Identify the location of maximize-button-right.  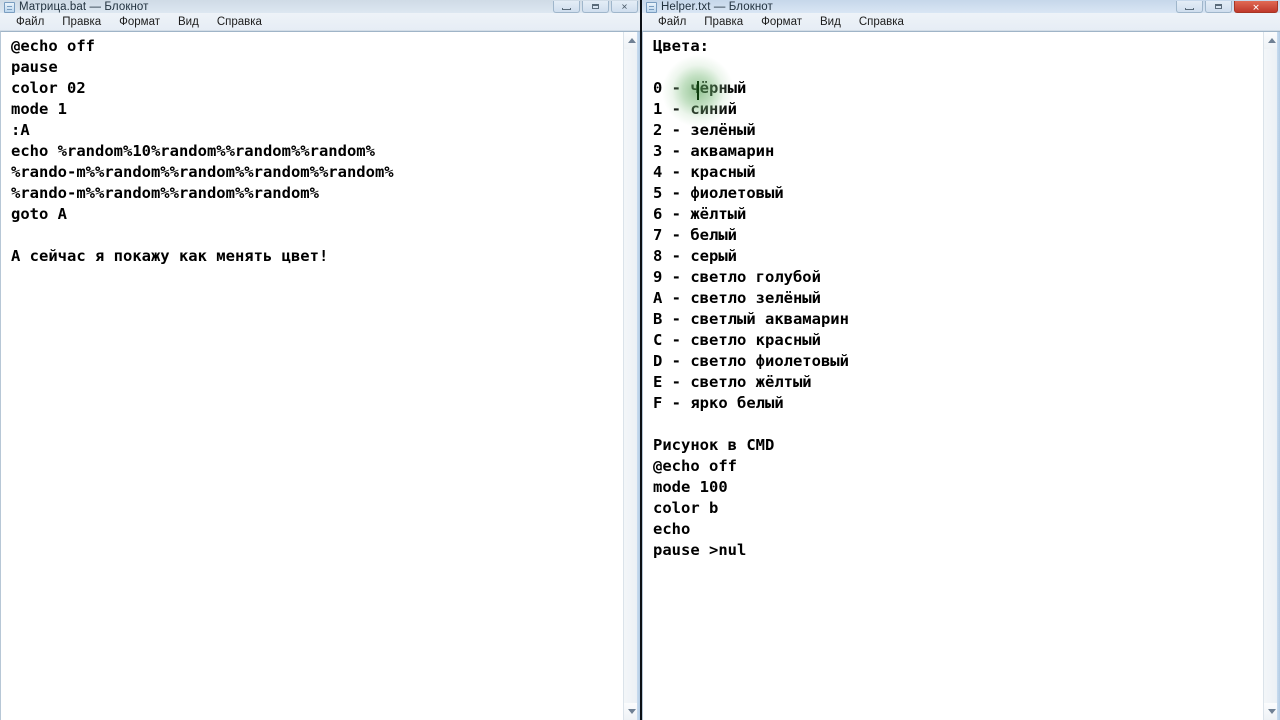
(1218, 7).